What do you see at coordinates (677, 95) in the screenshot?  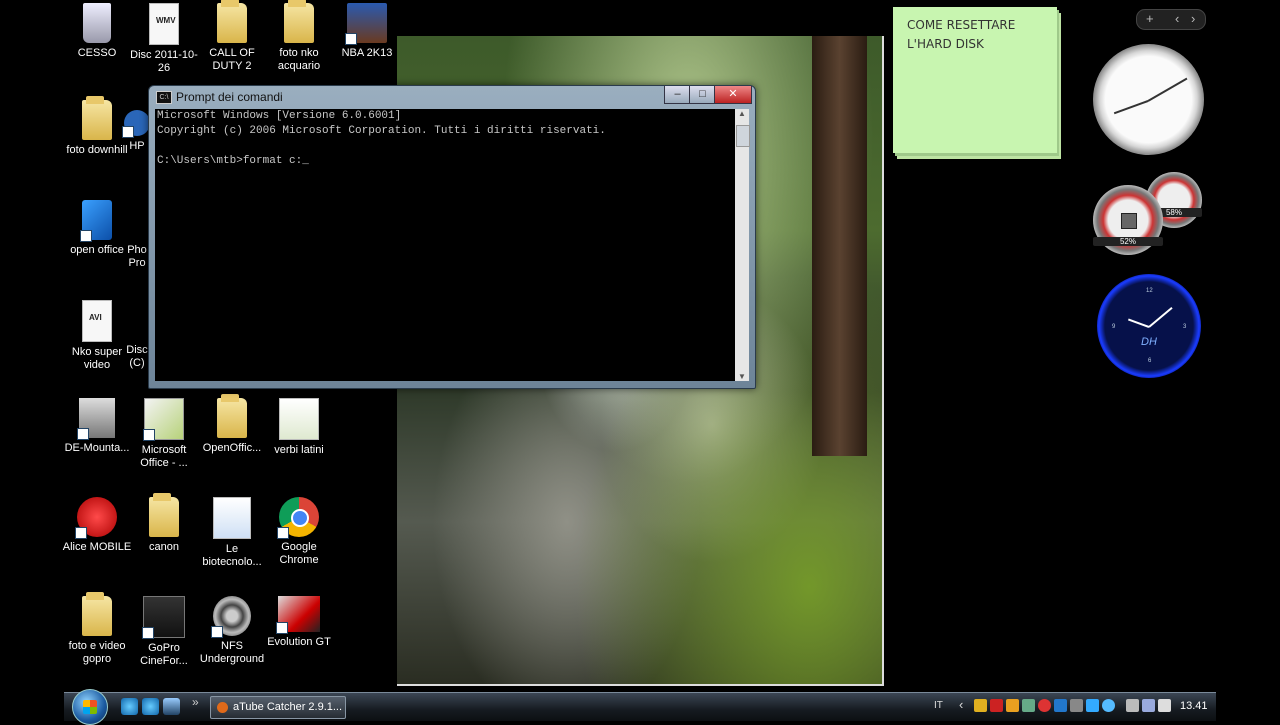 I see `minimize-button: –` at bounding box center [677, 95].